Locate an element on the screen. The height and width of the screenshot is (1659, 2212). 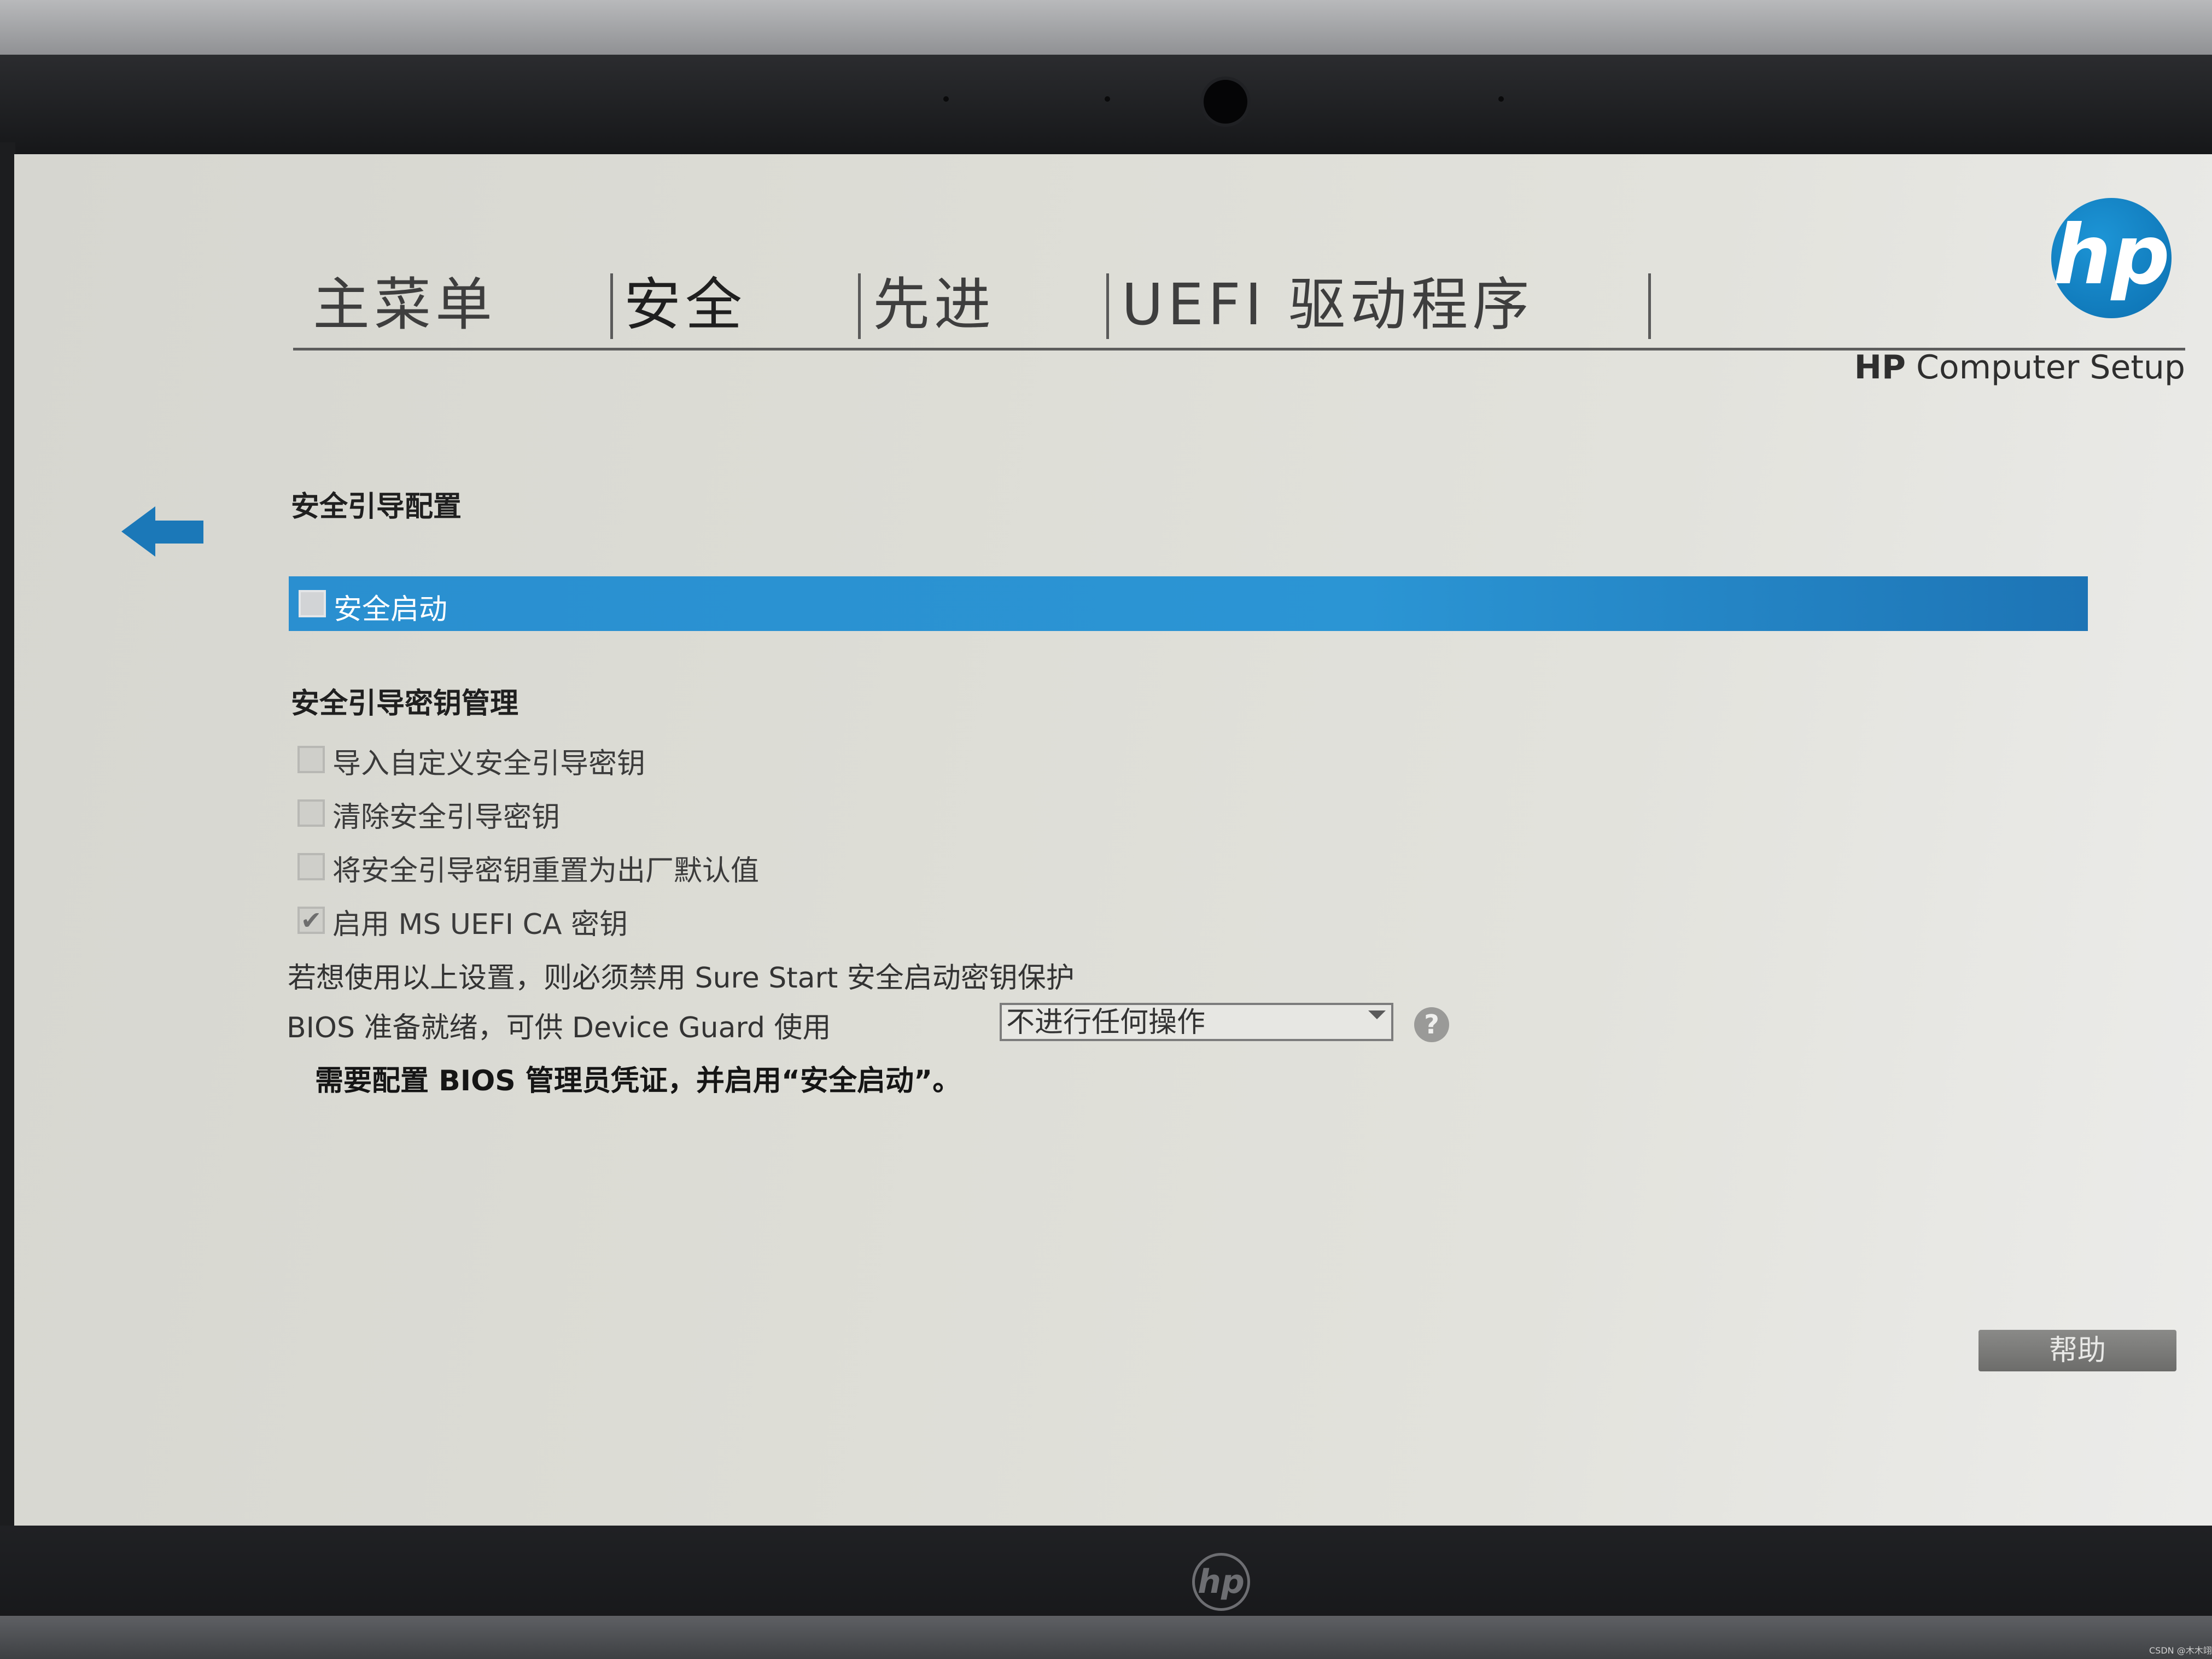
app-title-brand: HP is located at coordinates (1880, 367).